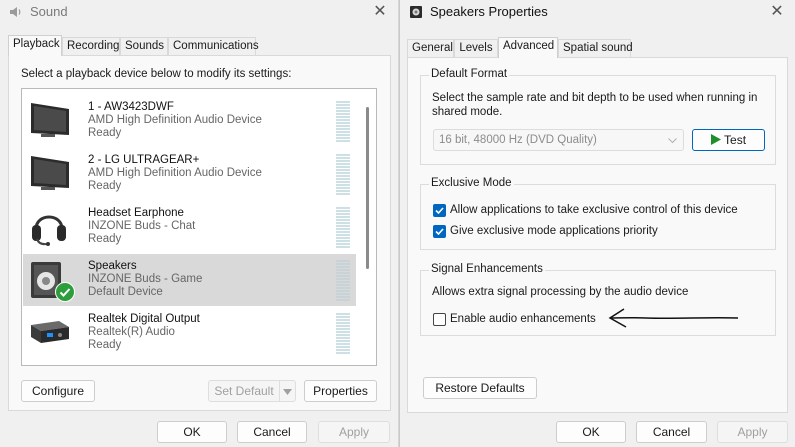 This screenshot has width=795, height=447. I want to click on allow-exclusive-checkbox, so click(439, 210).